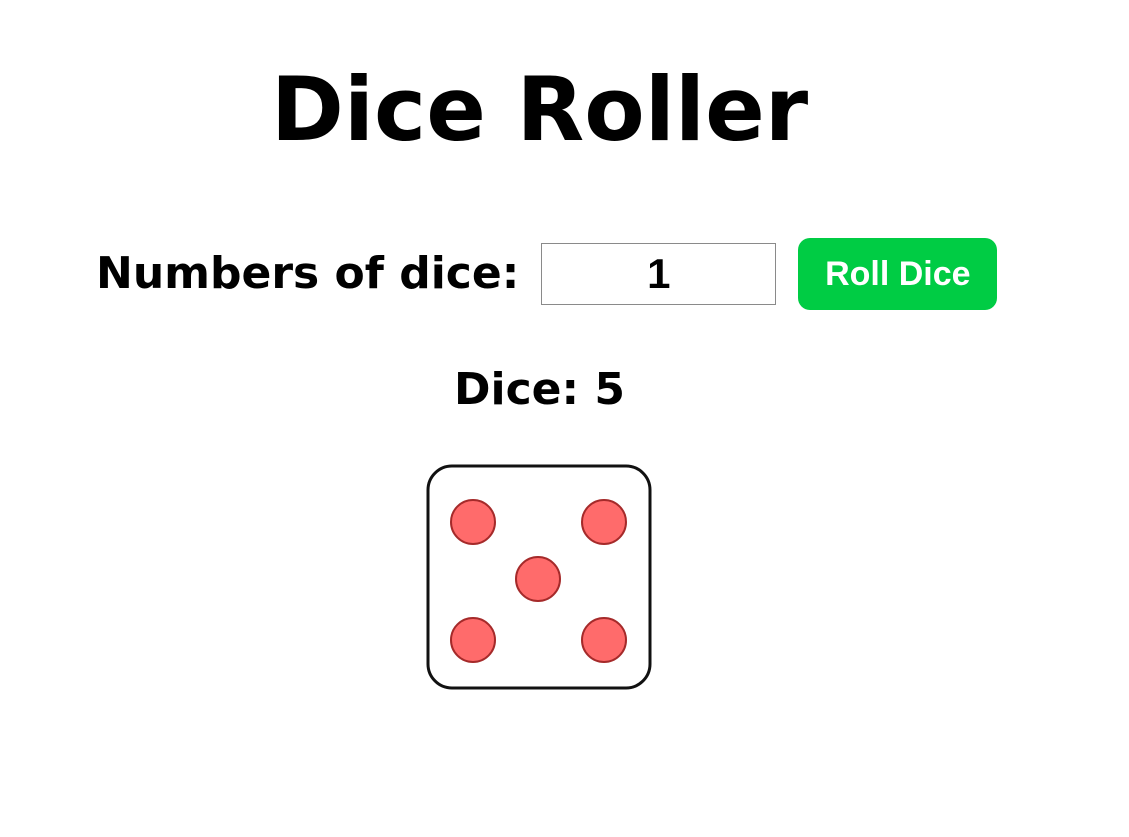 The image size is (1129, 837). I want to click on dice-count-input, so click(659, 274).